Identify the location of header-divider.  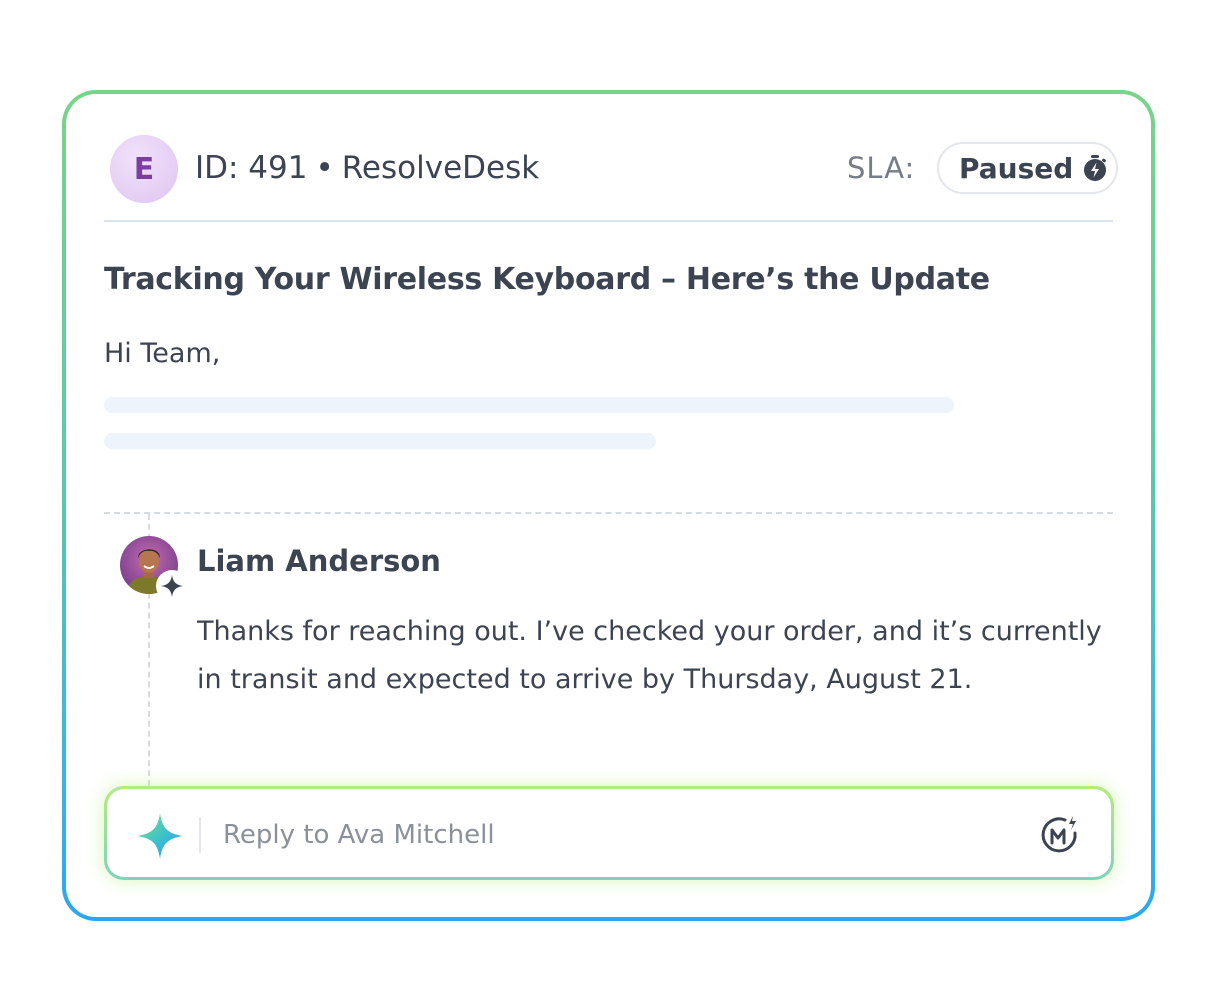
(608, 221).